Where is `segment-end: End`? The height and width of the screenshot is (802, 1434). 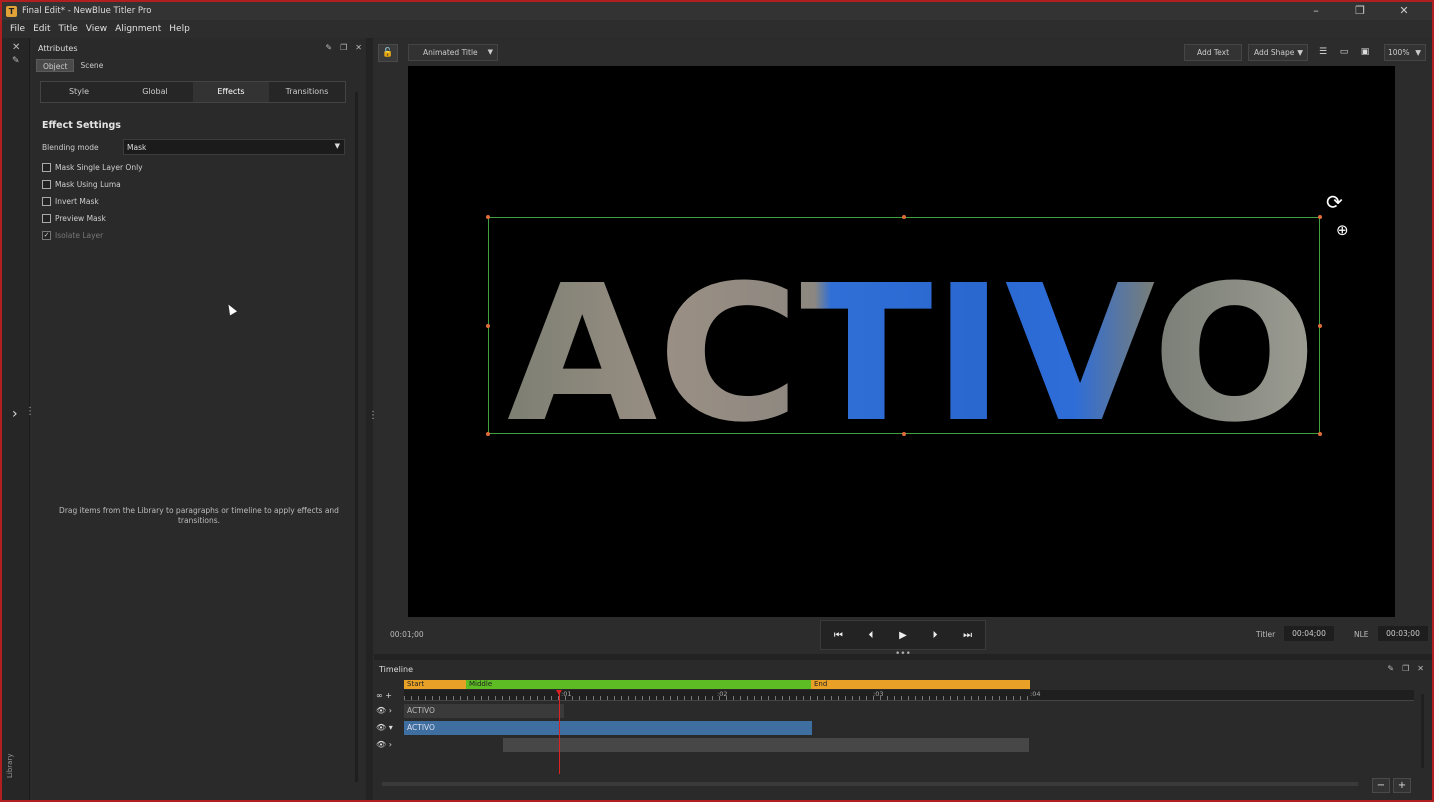
segment-end: End is located at coordinates (920, 684).